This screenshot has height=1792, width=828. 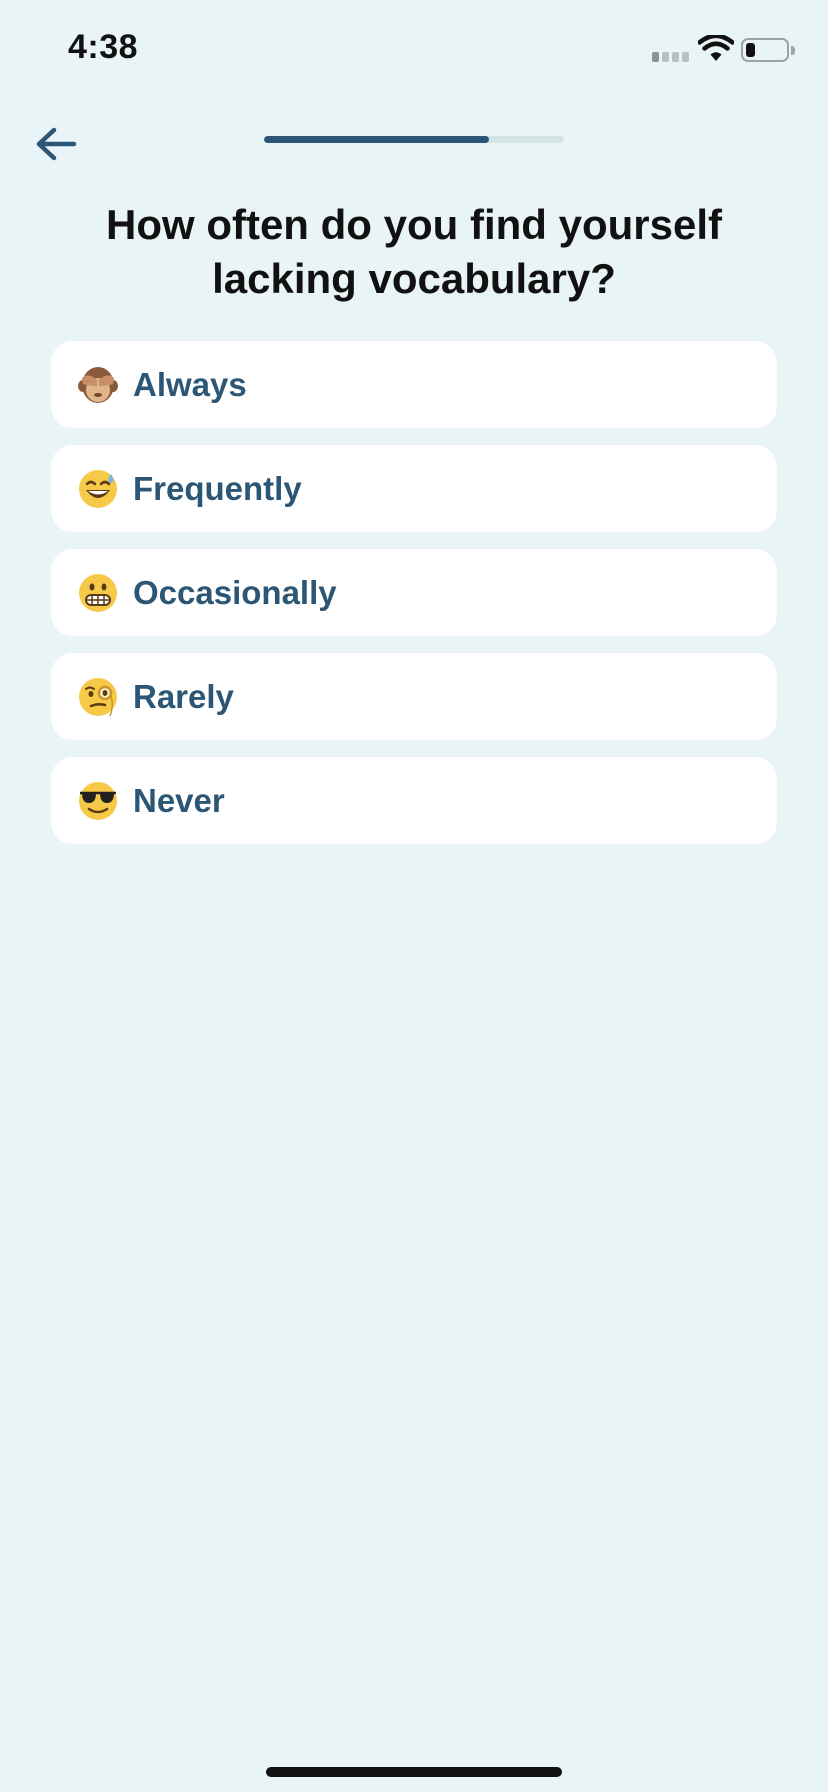 I want to click on option-frequently: Frequently, so click(x=414, y=488).